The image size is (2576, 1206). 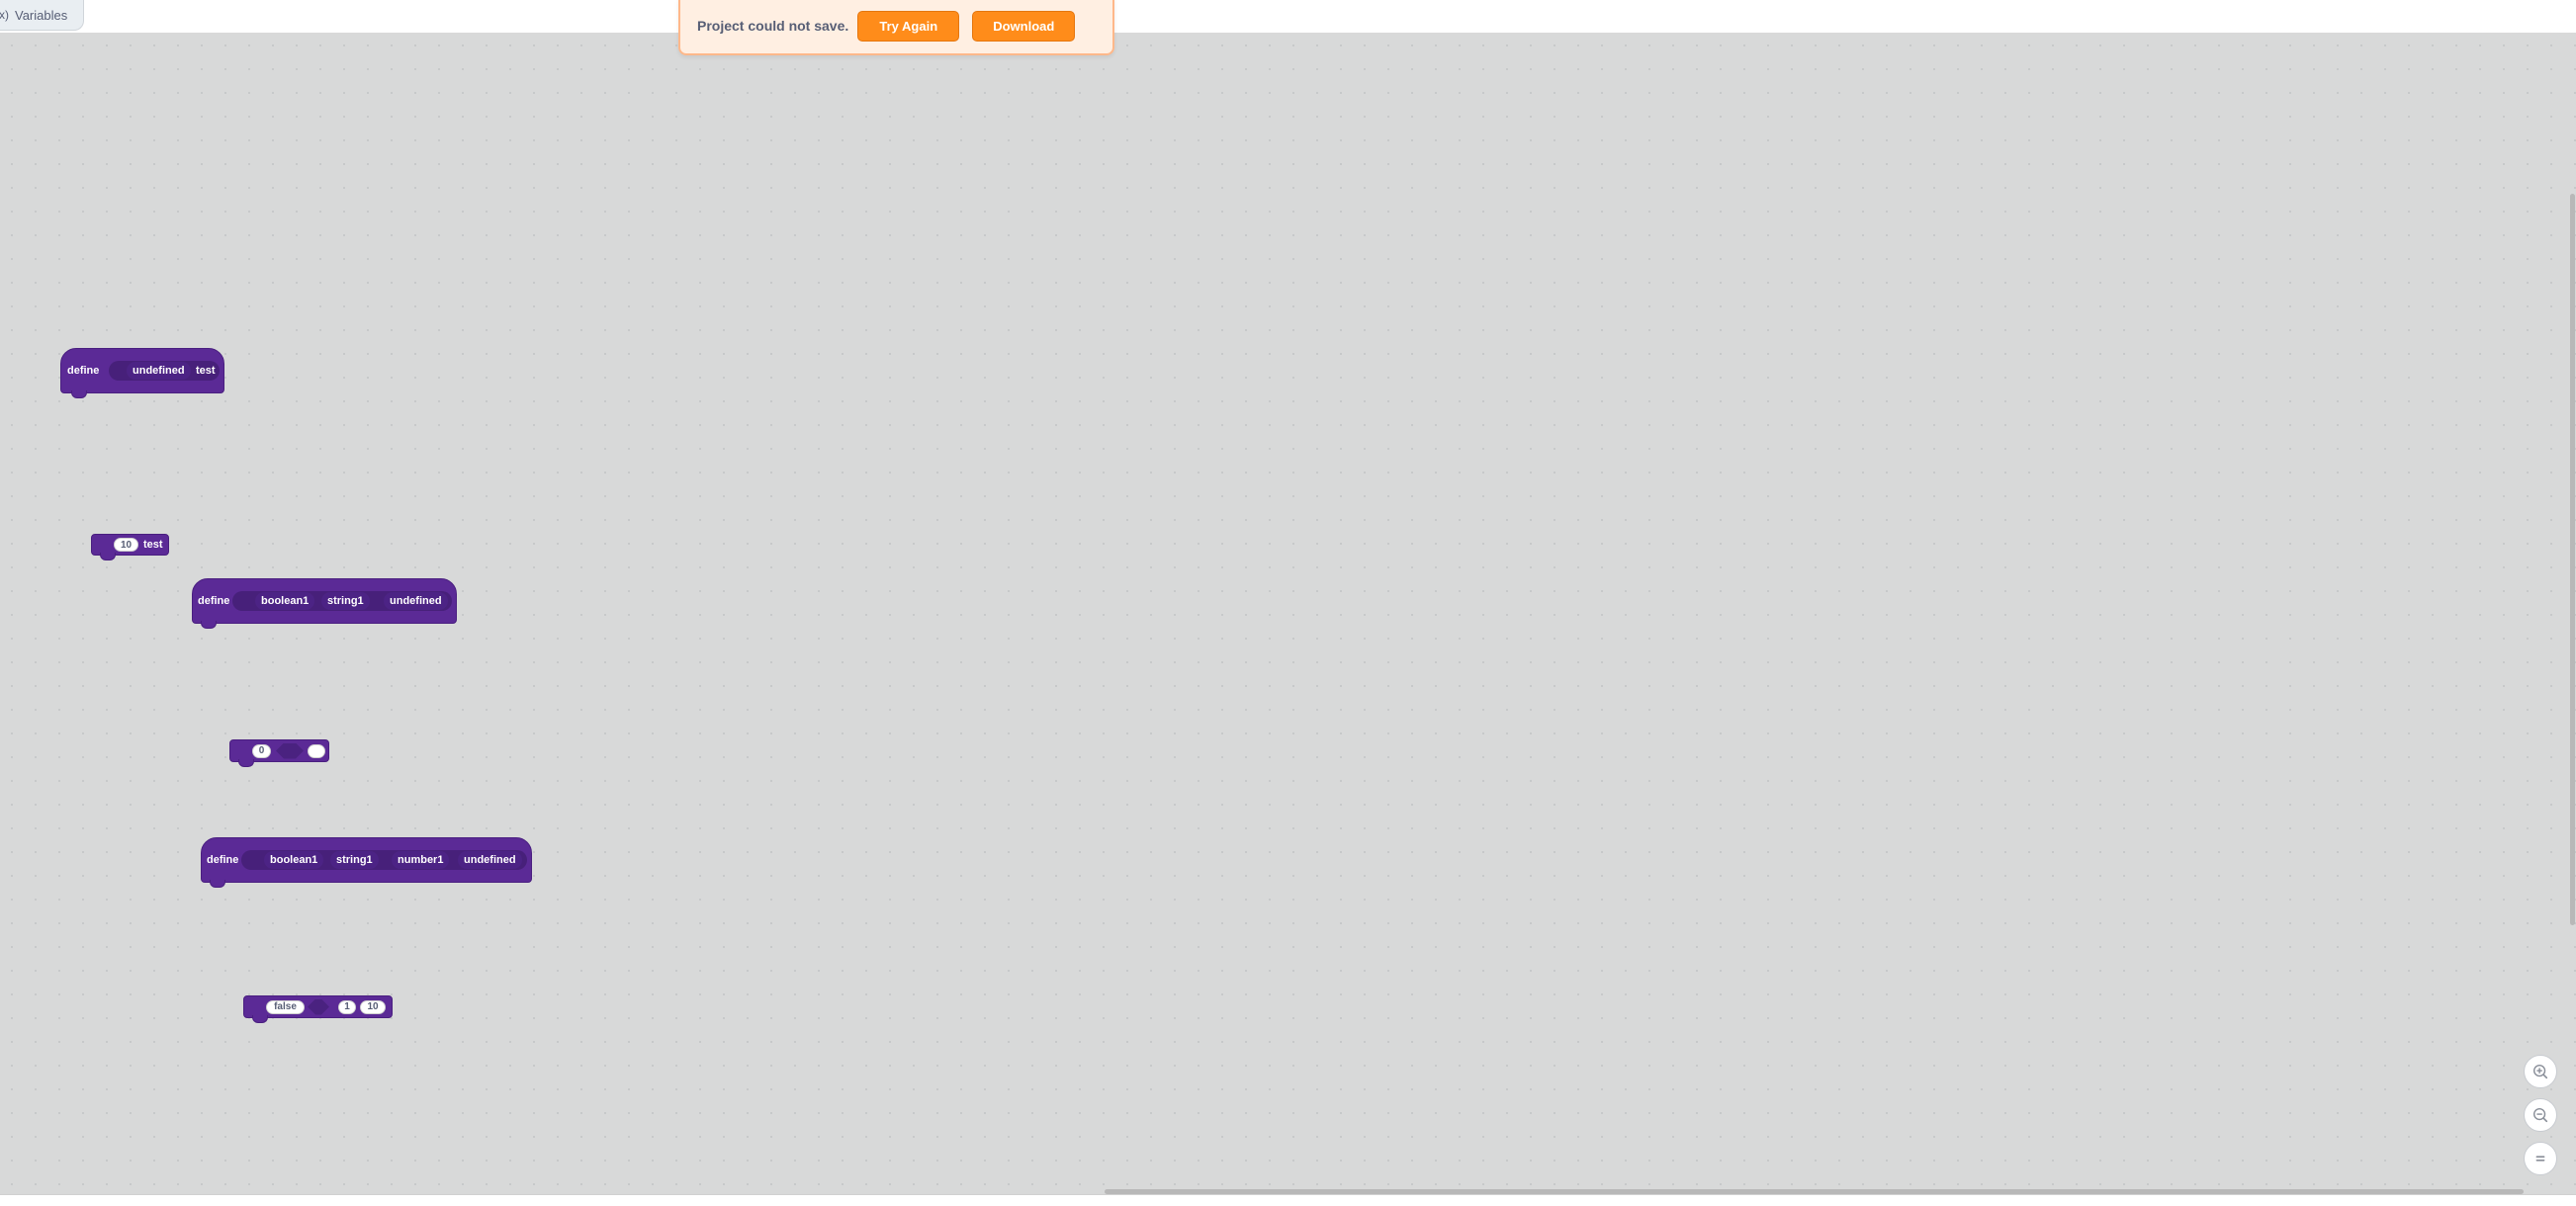 I want to click on define-label: test, so click(x=206, y=371).